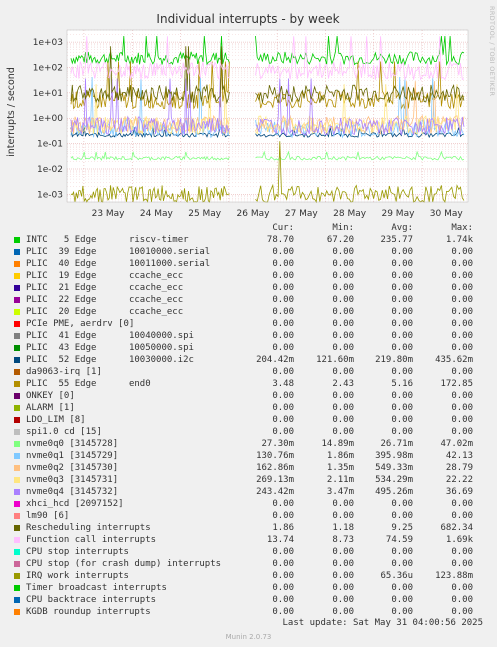  What do you see at coordinates (105, 300) in the screenshot?
I see `legend-series-name: PLIC 22 Edge ccache_ecc` at bounding box center [105, 300].